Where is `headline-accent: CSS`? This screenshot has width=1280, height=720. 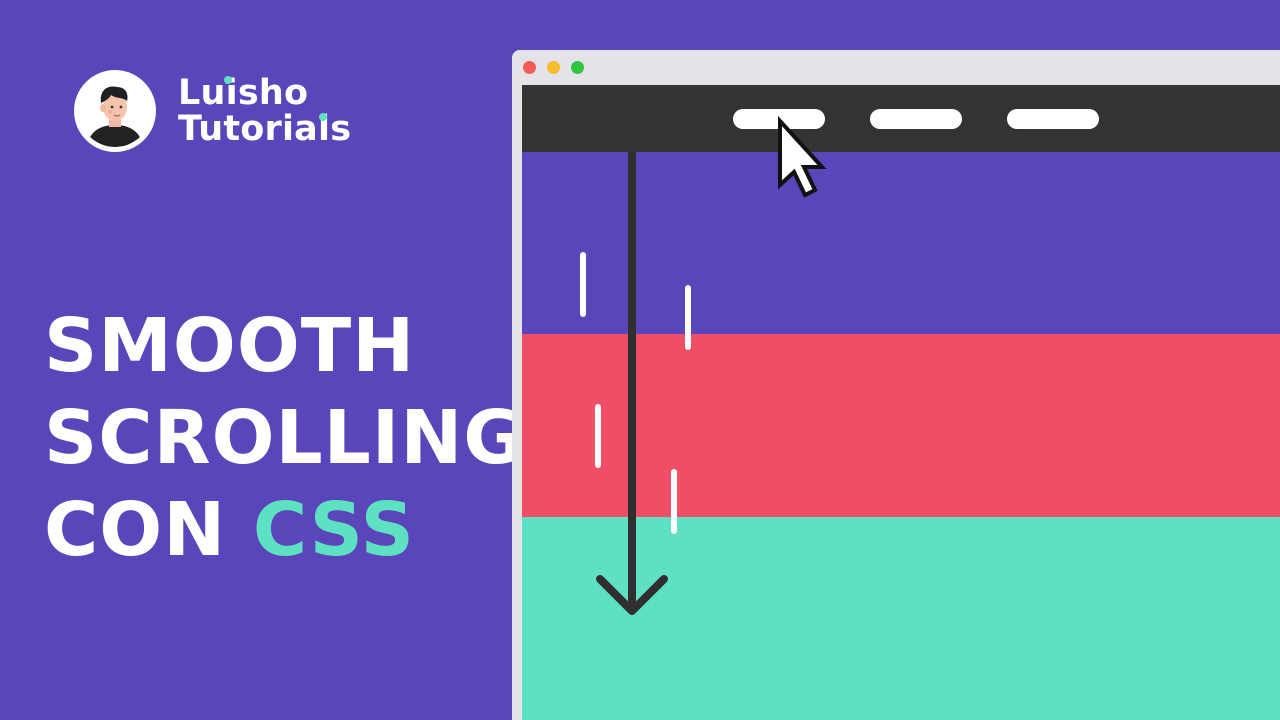
headline-accent: CSS is located at coordinates (333, 530).